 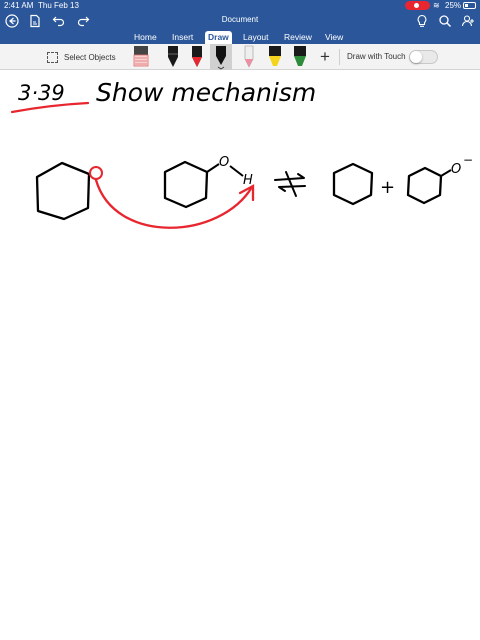 I want to click on hydrogen-label: H, so click(x=248, y=180).